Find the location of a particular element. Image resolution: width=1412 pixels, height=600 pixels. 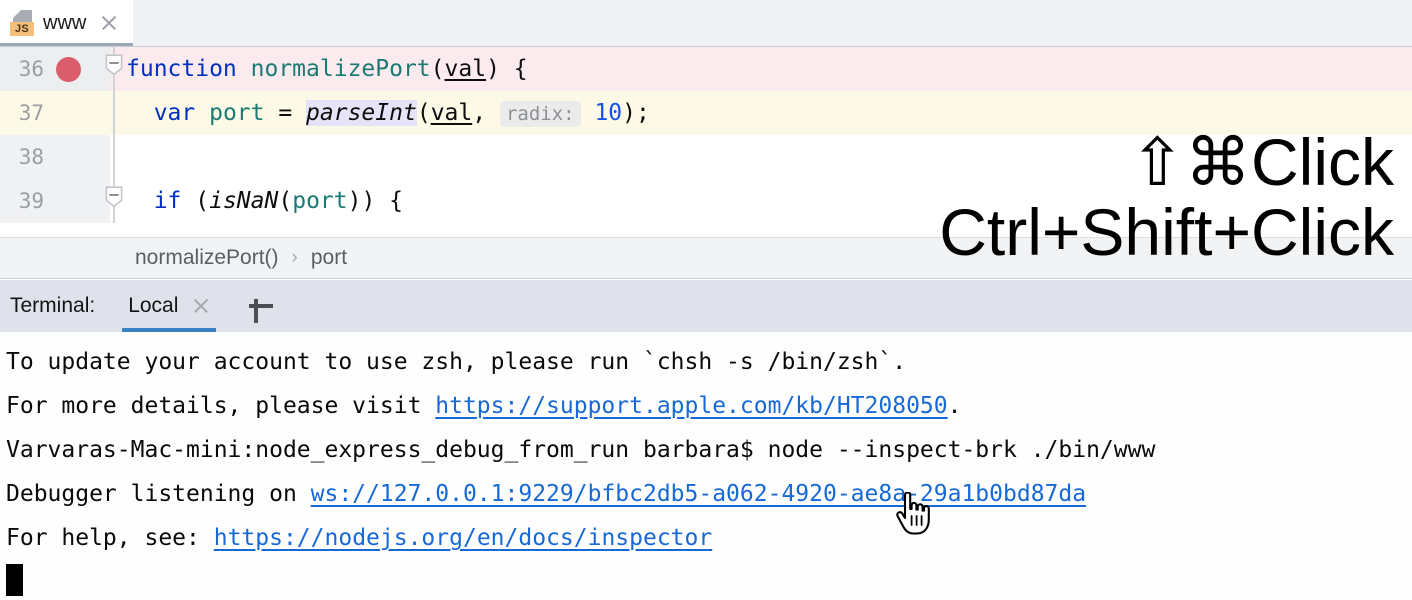

editor-tab-bar: JS www is located at coordinates (706, 23).